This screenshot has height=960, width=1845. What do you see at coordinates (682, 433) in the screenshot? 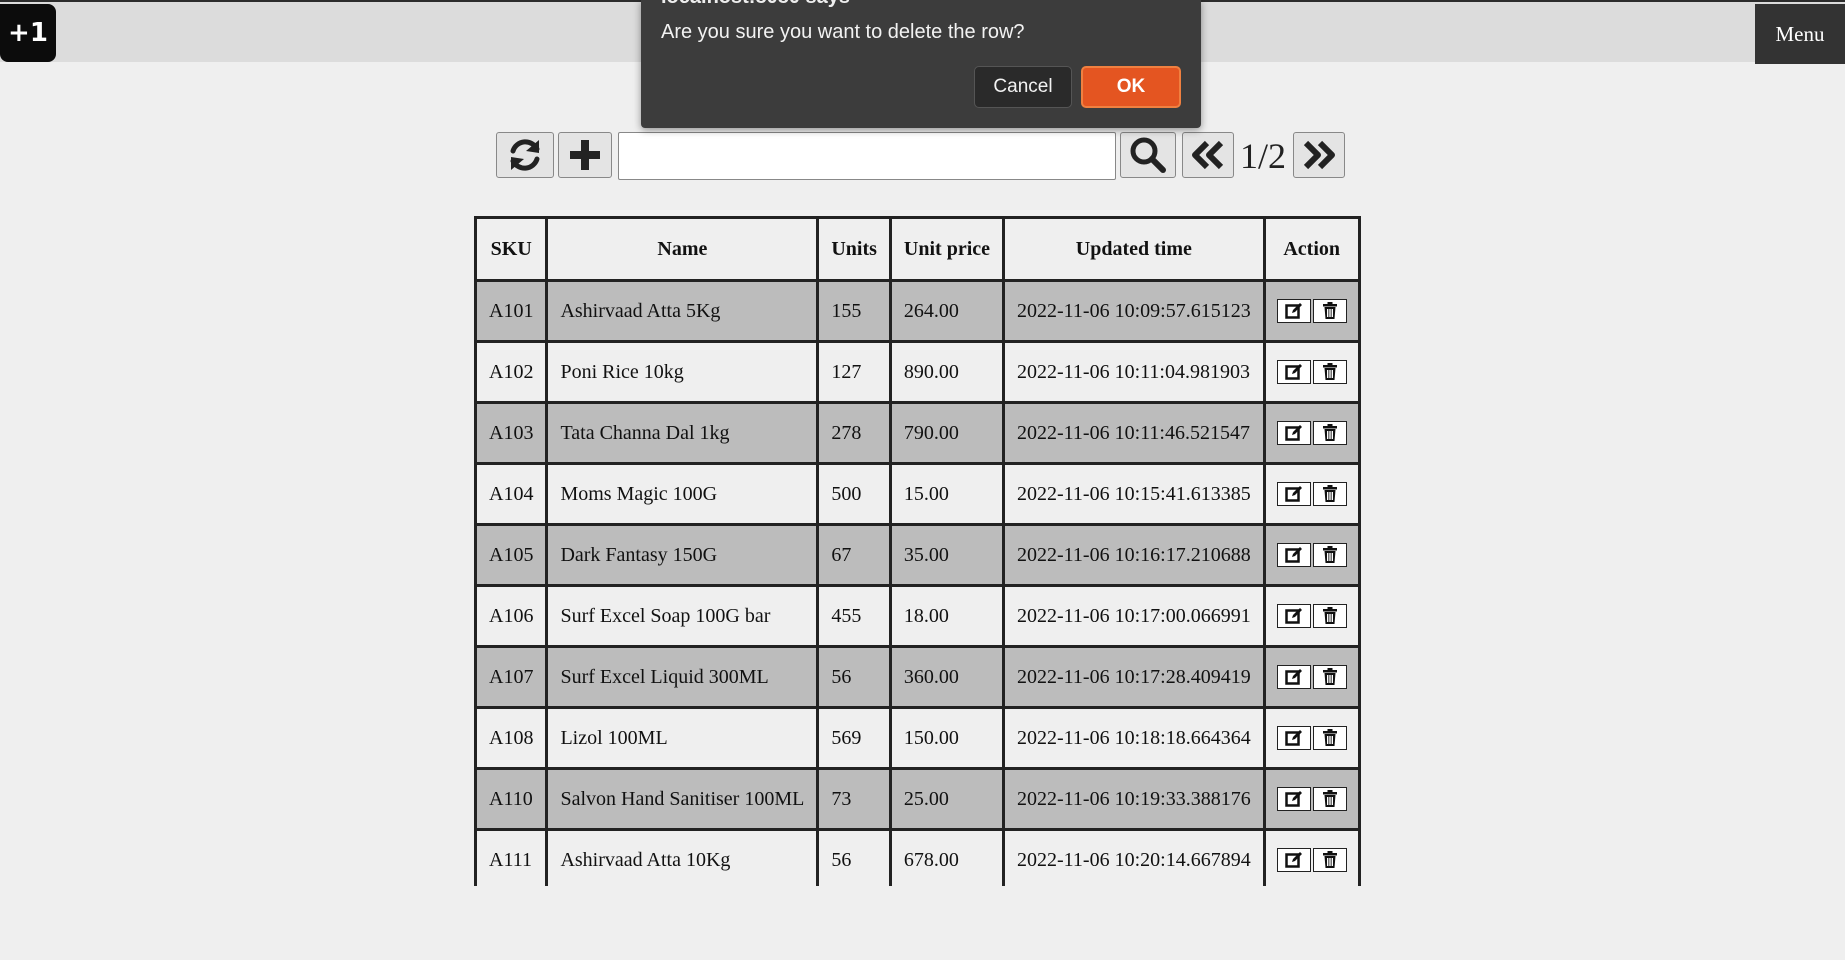
I see `cell-name: Tata Channa Dal 1kg` at bounding box center [682, 433].